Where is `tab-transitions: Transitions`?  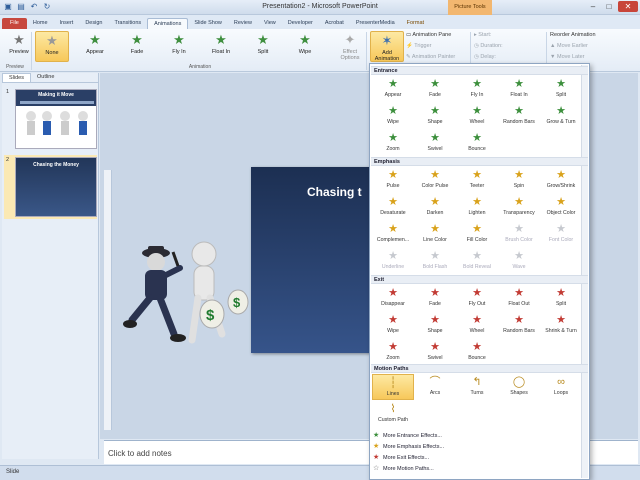
tab-transitions: Transitions is located at coordinates (127, 23).